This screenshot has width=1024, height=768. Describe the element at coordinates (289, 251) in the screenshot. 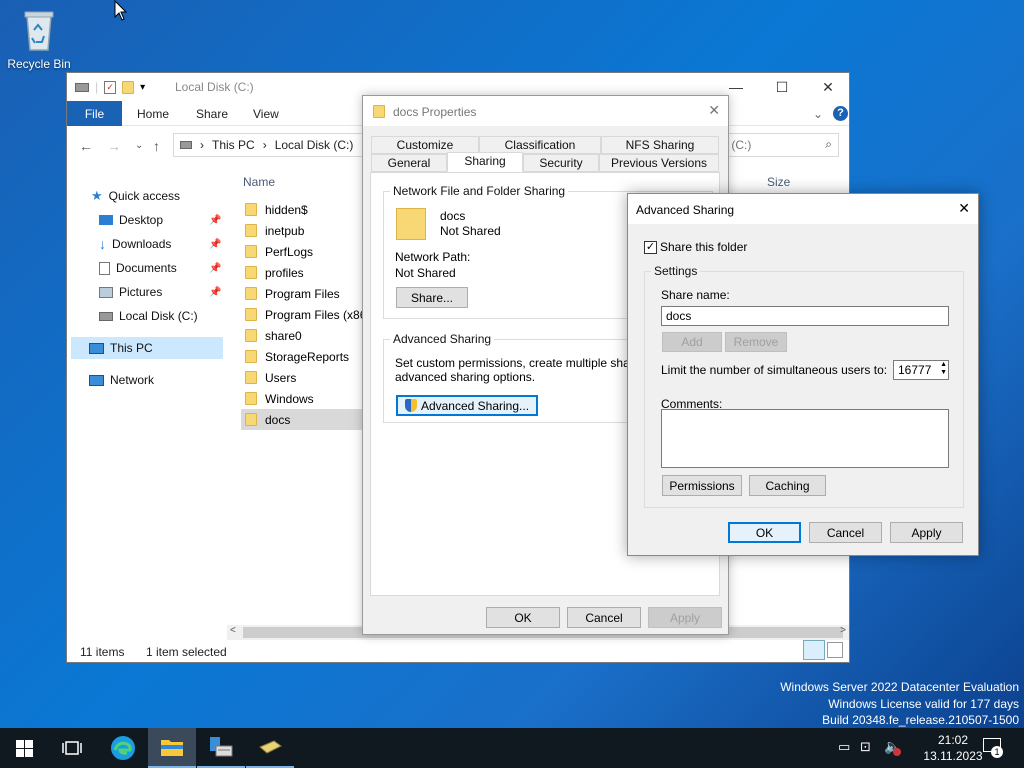

I see `file-name: PerfLogs` at that location.